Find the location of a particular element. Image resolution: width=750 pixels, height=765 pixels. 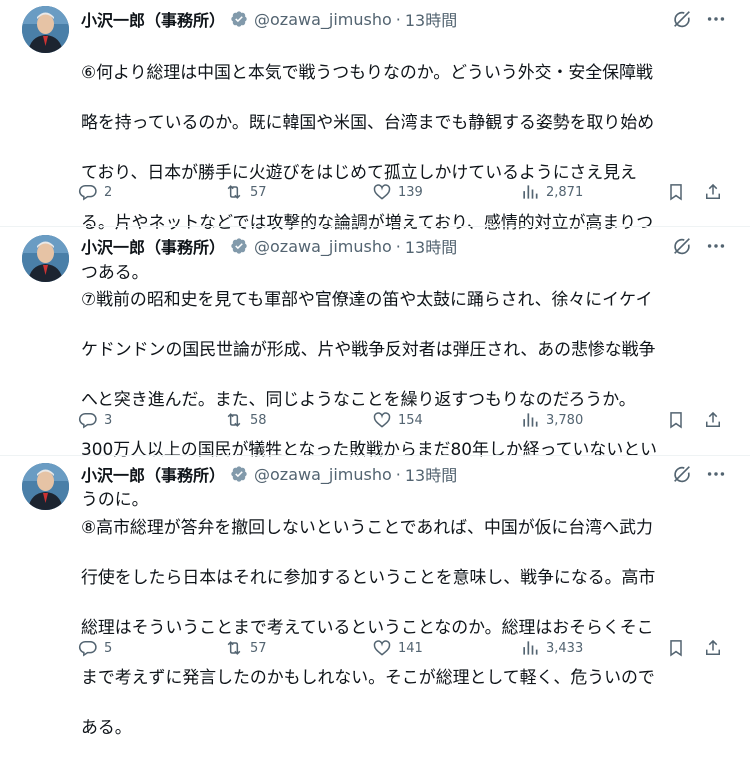

like-button: 139 is located at coordinates (397, 192).